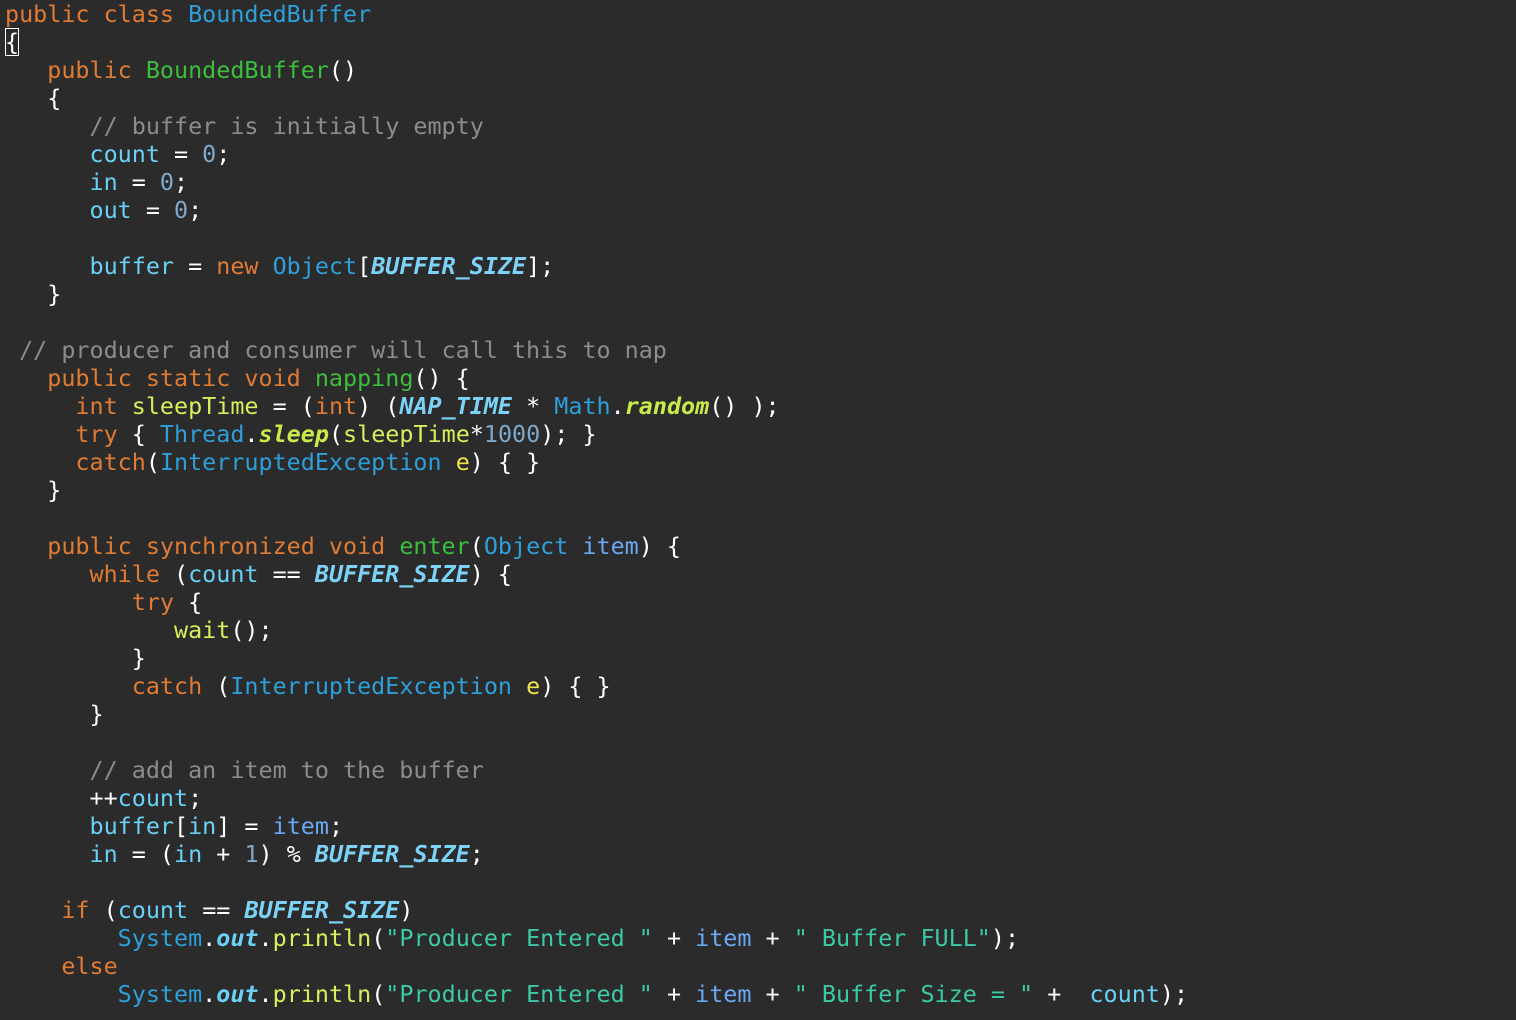  I want to click on code-line: else, so click(760, 966).